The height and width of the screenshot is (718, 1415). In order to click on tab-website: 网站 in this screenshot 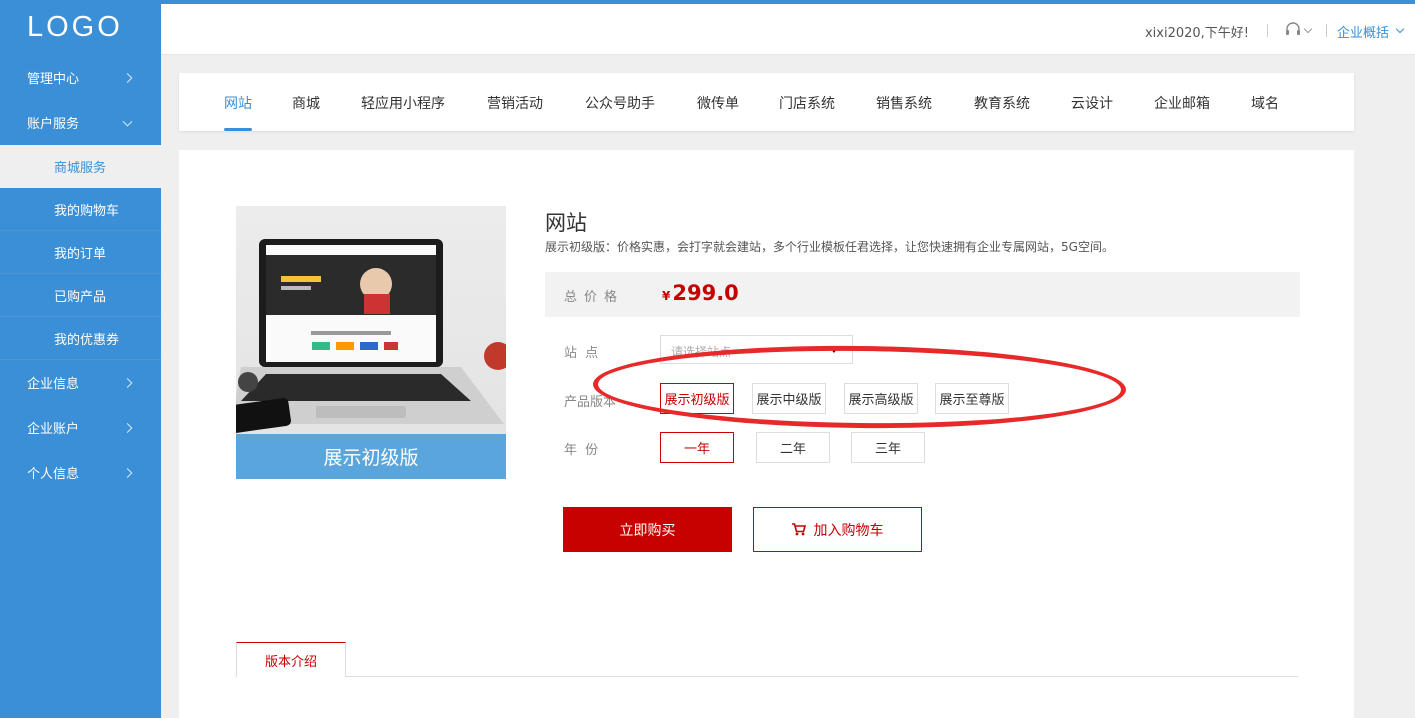, I will do `click(238, 112)`.